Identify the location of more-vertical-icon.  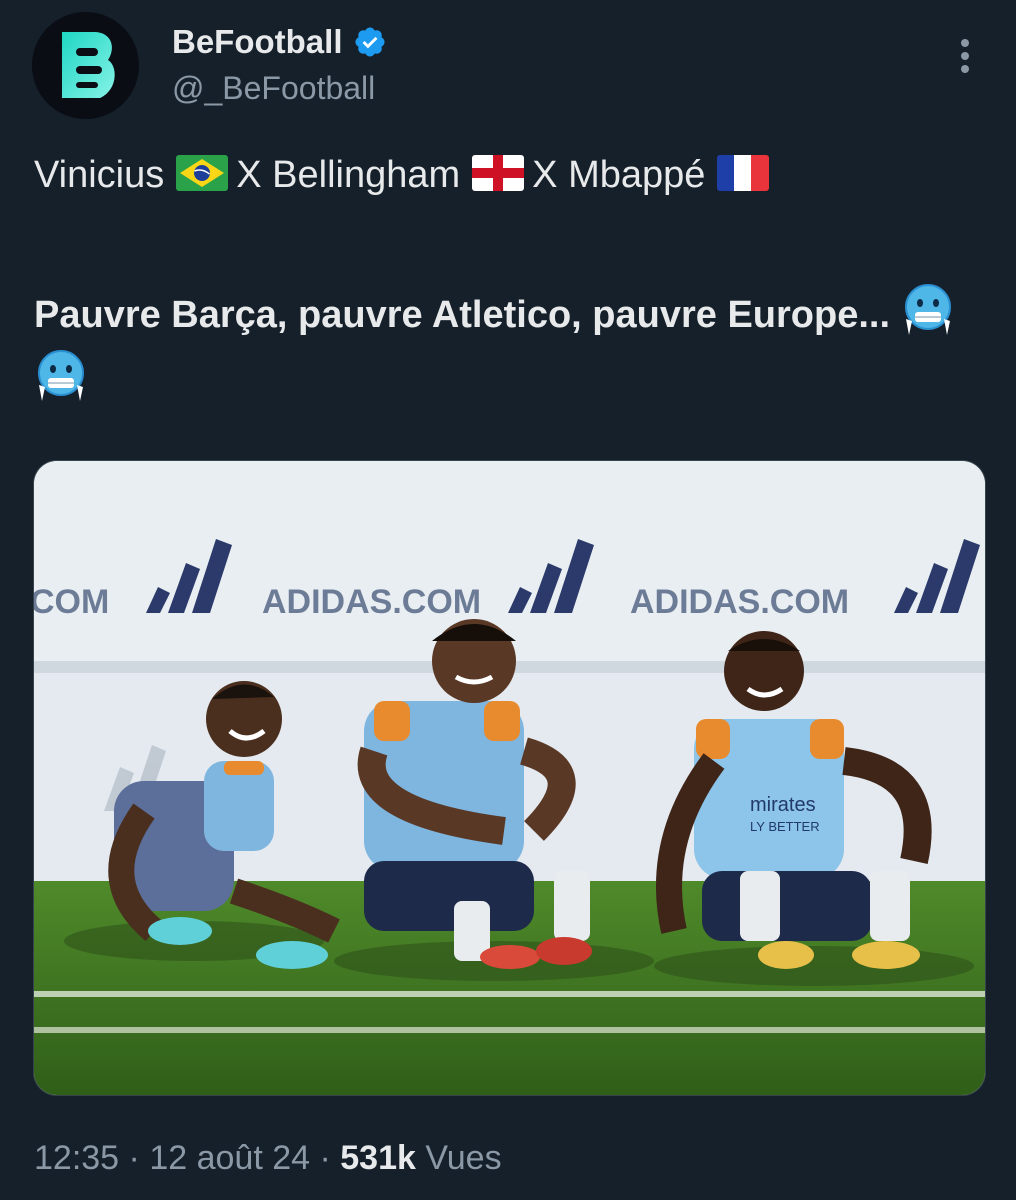
(965, 56).